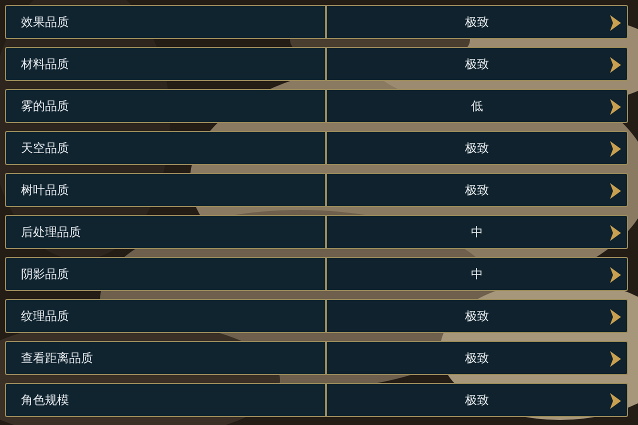 This screenshot has height=425, width=638. What do you see at coordinates (165, 64) in the screenshot?
I see `setting-label: 材料品质` at bounding box center [165, 64].